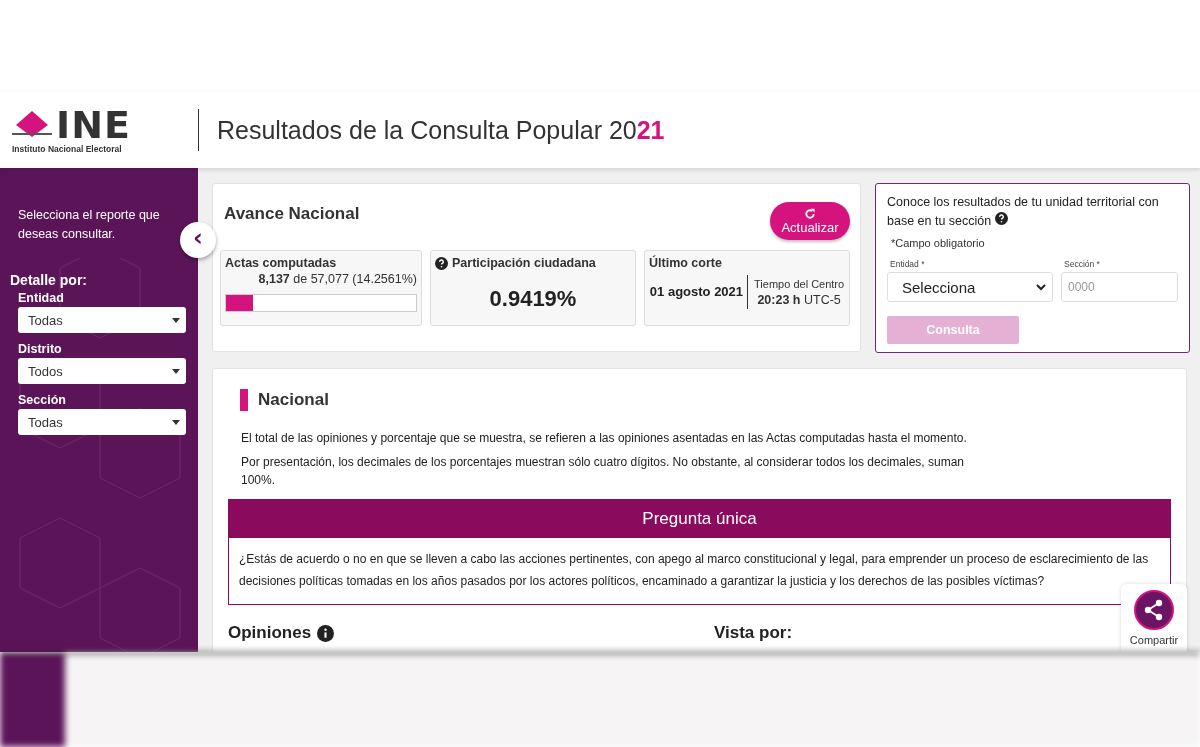  Describe the element at coordinates (42, 400) in the screenshot. I see `filter-label: Sección` at that location.